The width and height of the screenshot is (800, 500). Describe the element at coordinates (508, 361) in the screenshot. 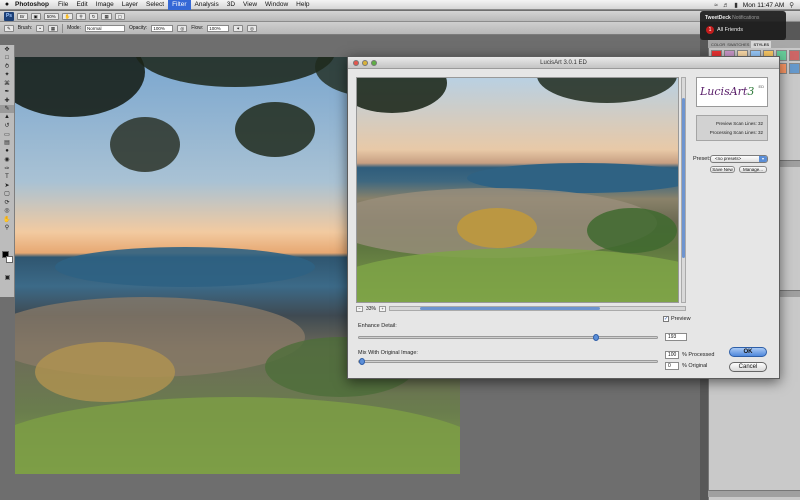

I see `mix-original-slider` at that location.